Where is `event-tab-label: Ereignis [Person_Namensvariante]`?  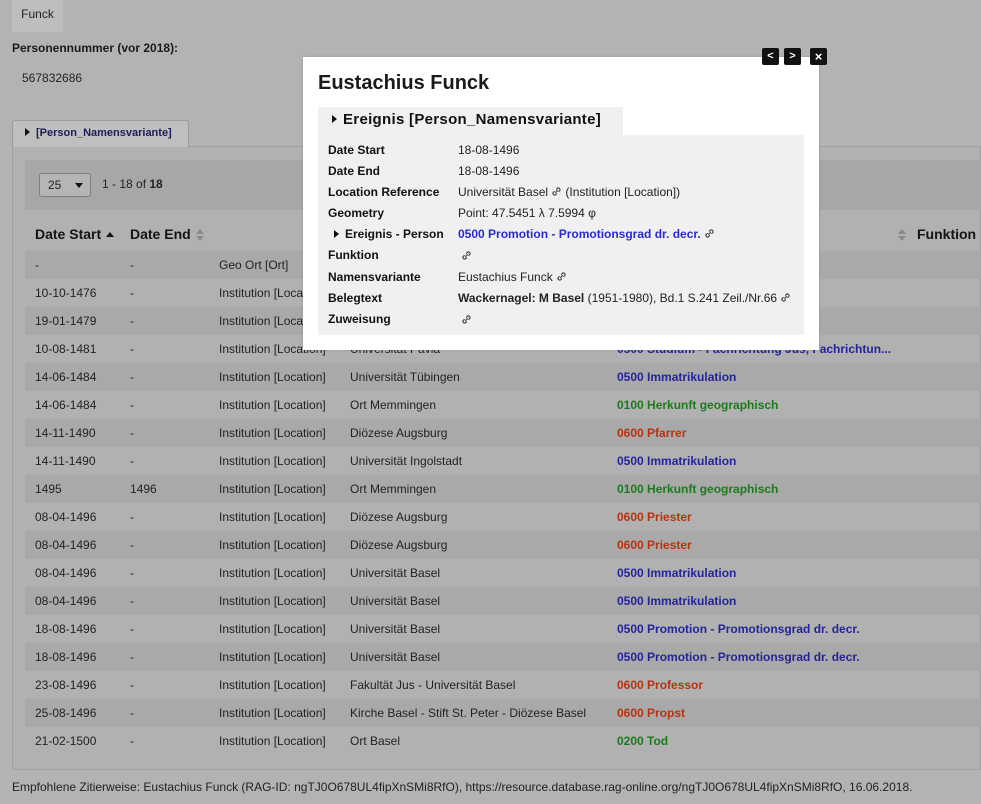 event-tab-label: Ereignis [Person_Namensvariante] is located at coordinates (472, 119).